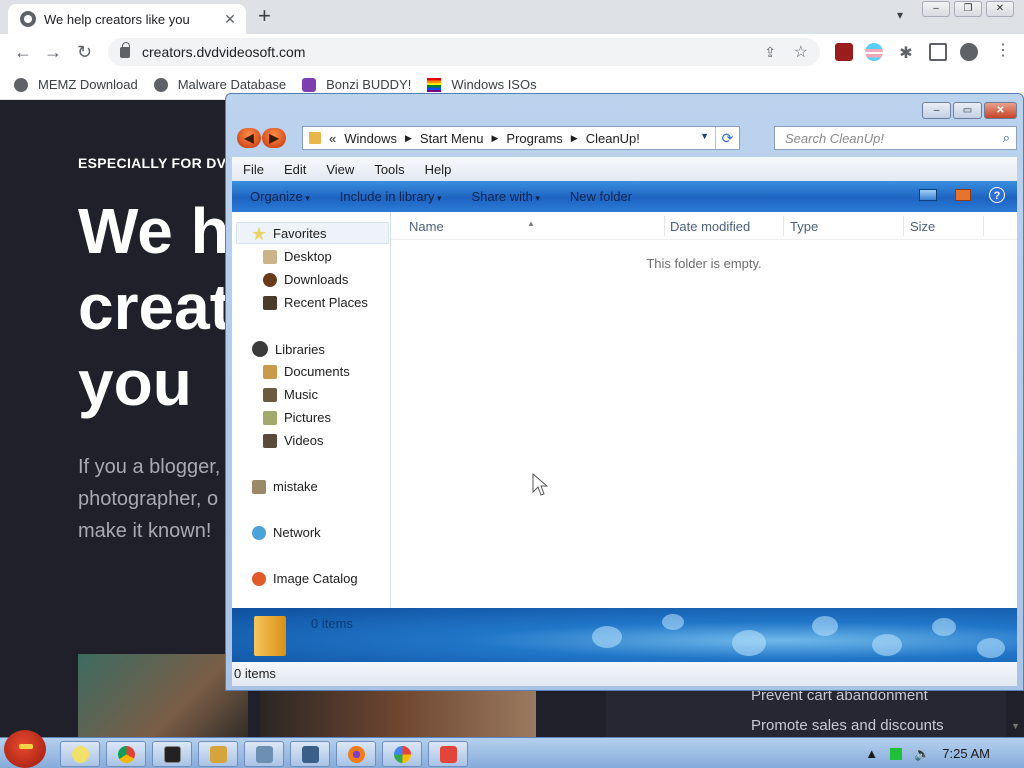 The width and height of the screenshot is (1024, 768). I want to click on address-bar: creators.dvdvideosoft.com ⇪ ☆, so click(464, 52).